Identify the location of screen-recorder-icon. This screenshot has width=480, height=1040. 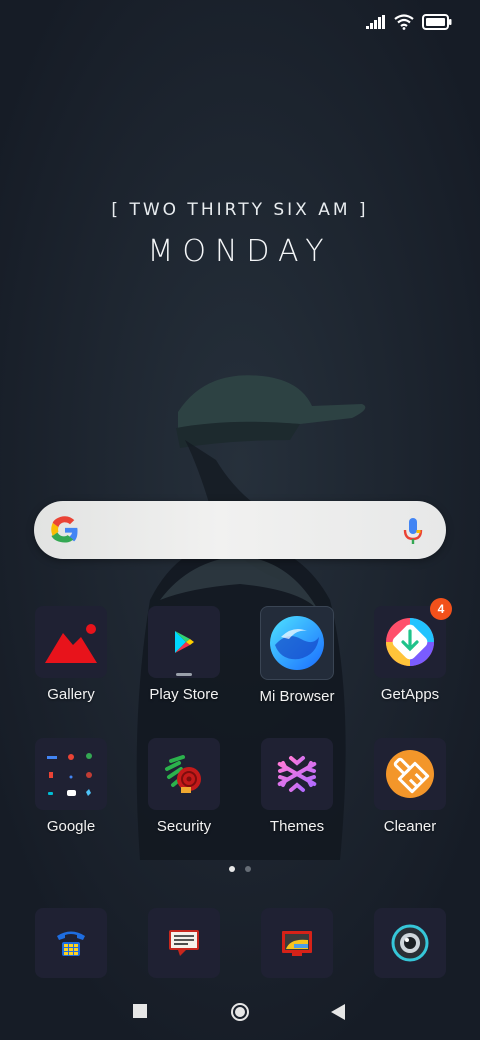
(297, 943).